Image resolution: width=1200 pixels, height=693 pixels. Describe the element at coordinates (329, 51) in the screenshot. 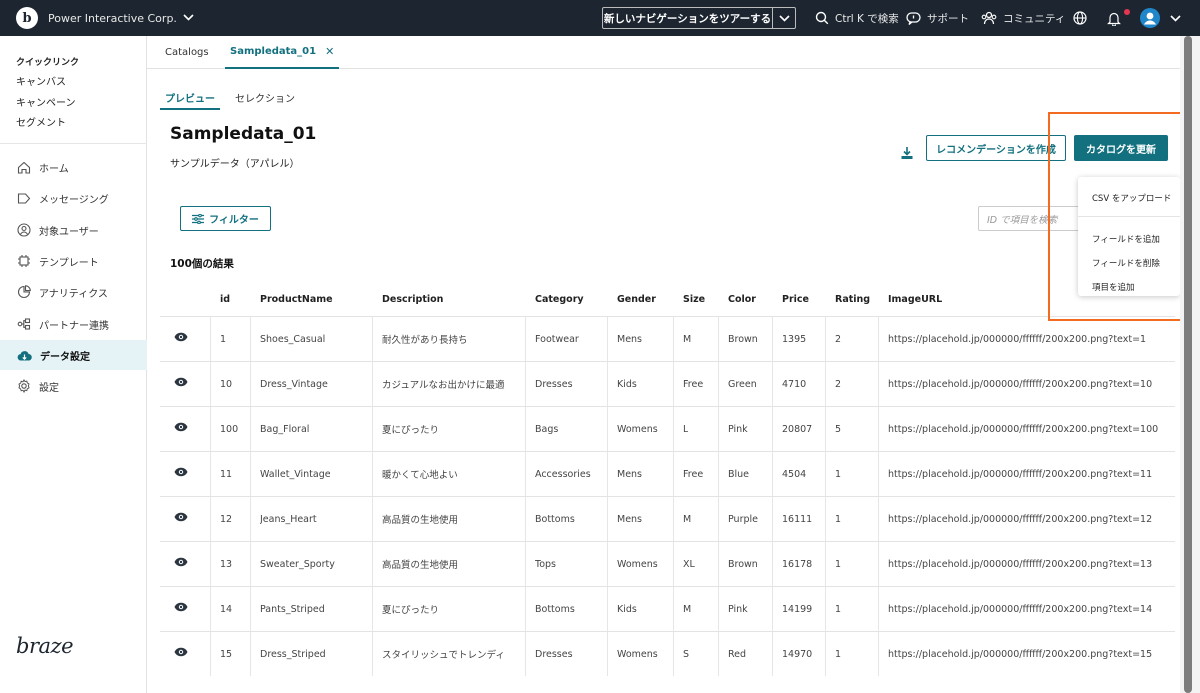

I see `close-icon: ✕` at that location.